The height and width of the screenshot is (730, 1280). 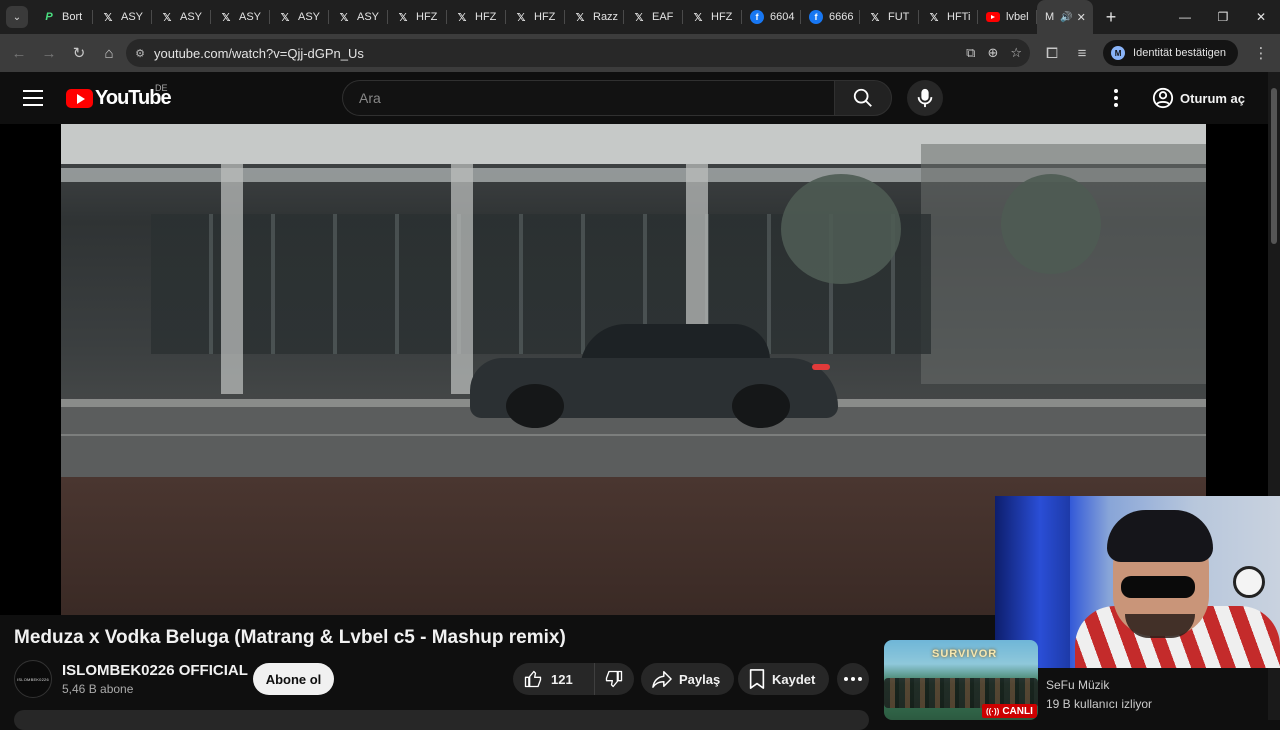 What do you see at coordinates (17, 17) in the screenshot?
I see `tab-search-chevron-icon: ⌄` at bounding box center [17, 17].